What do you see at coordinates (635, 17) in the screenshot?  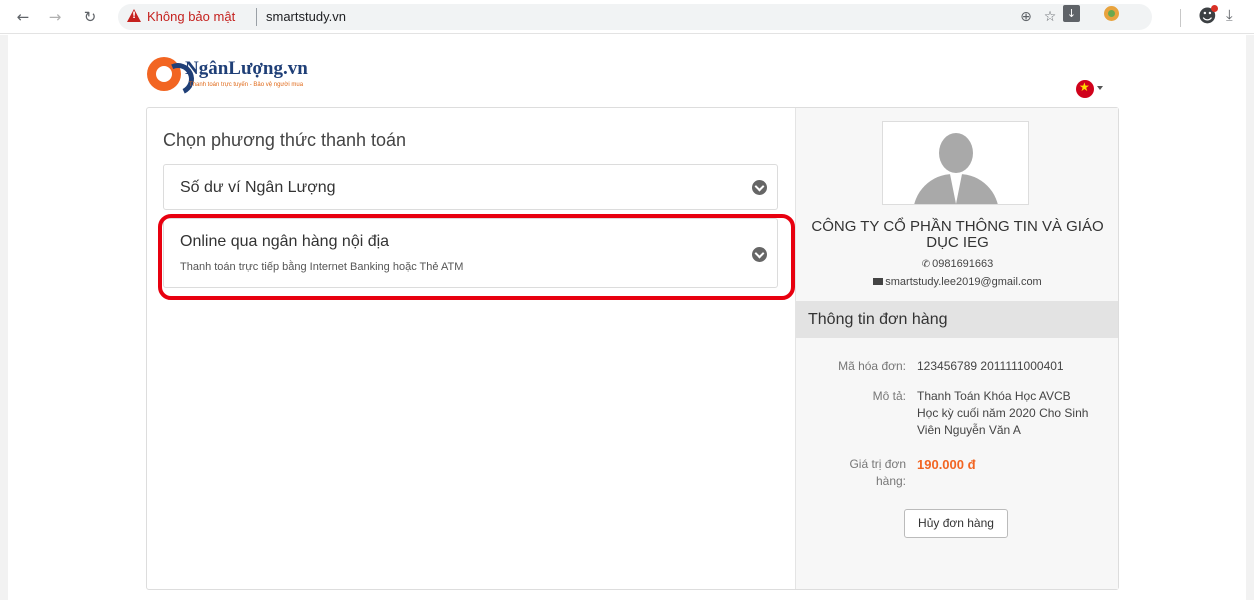 I see `address-bar: Không bảo mật smartstudy.vn ⊕ ☆` at bounding box center [635, 17].